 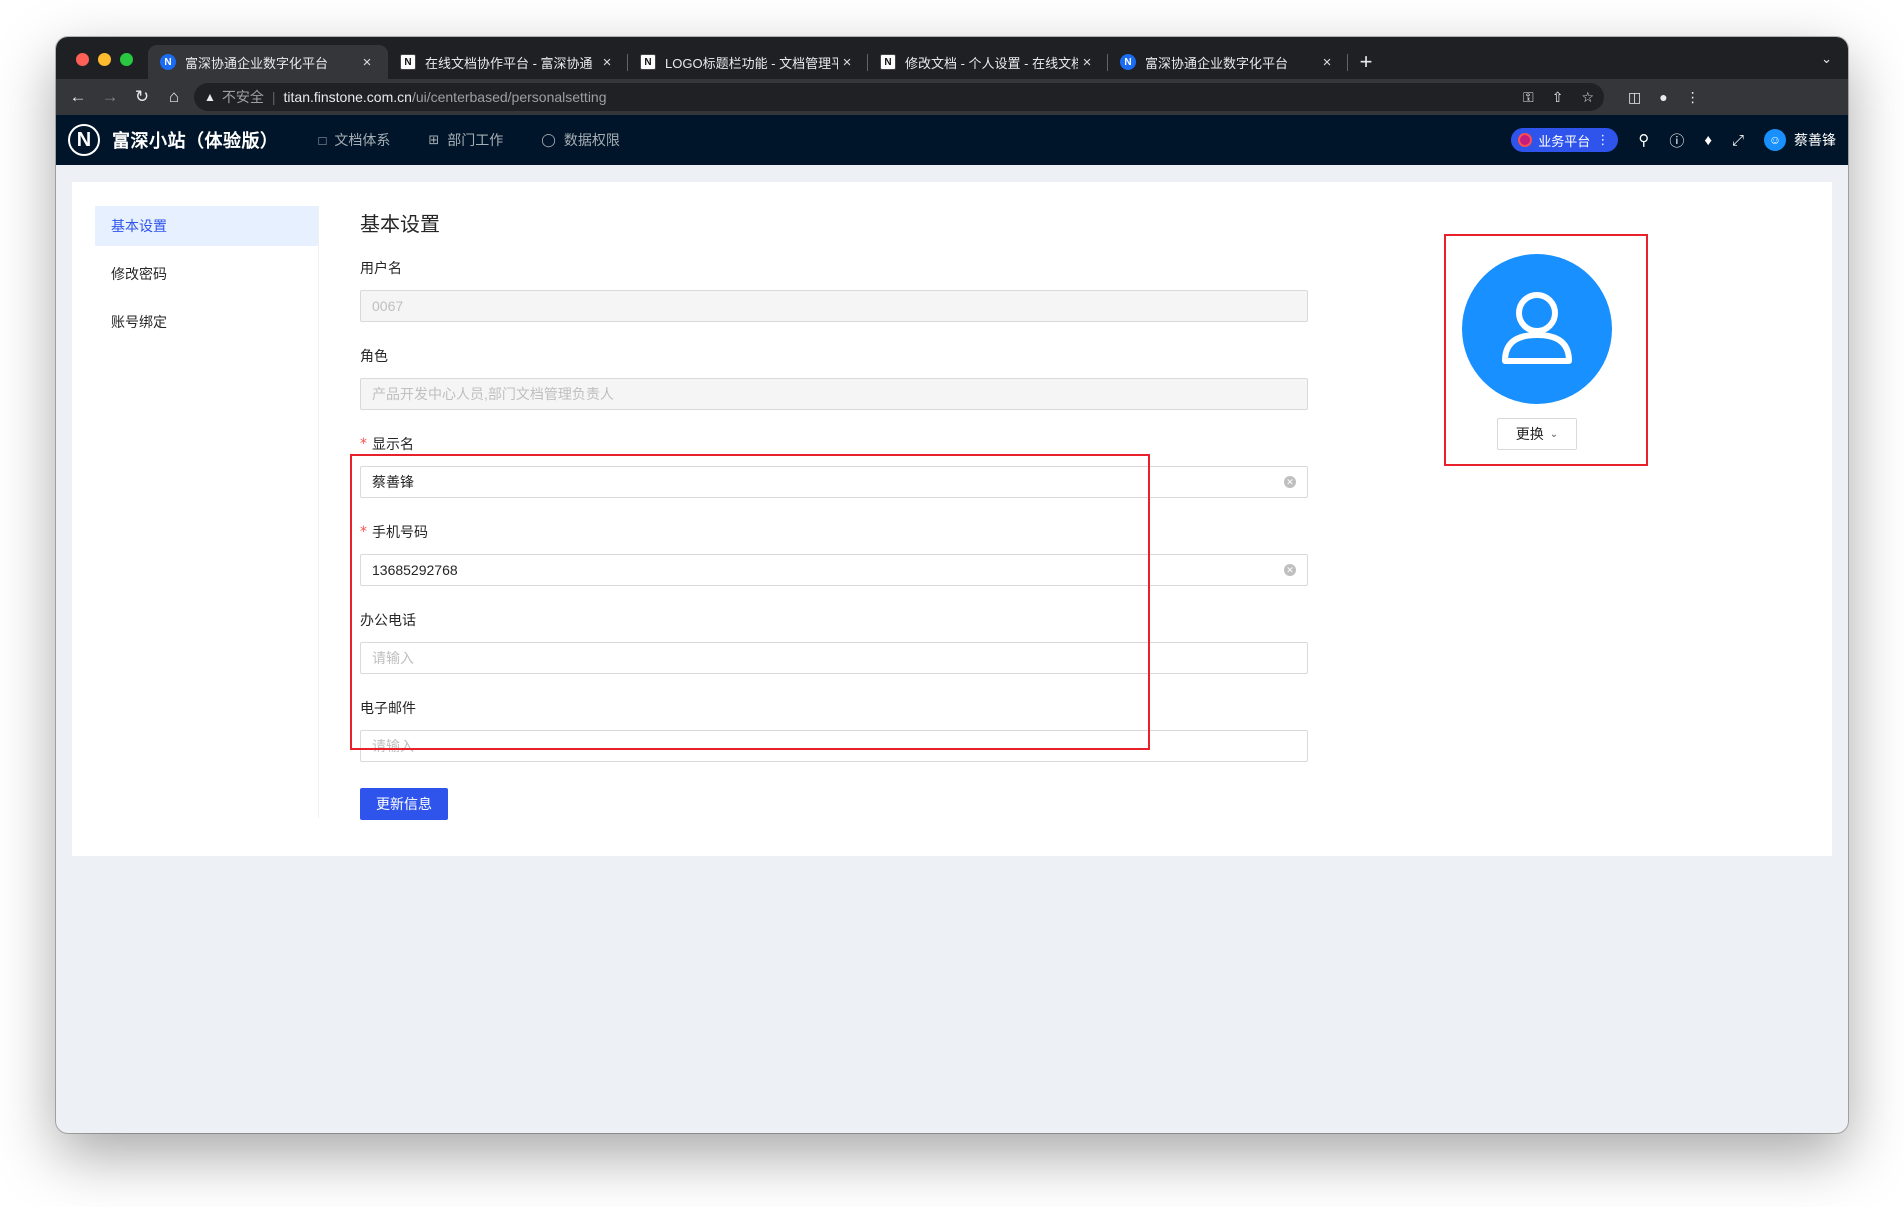 I want to click on required-mark: *, so click(x=363, y=444).